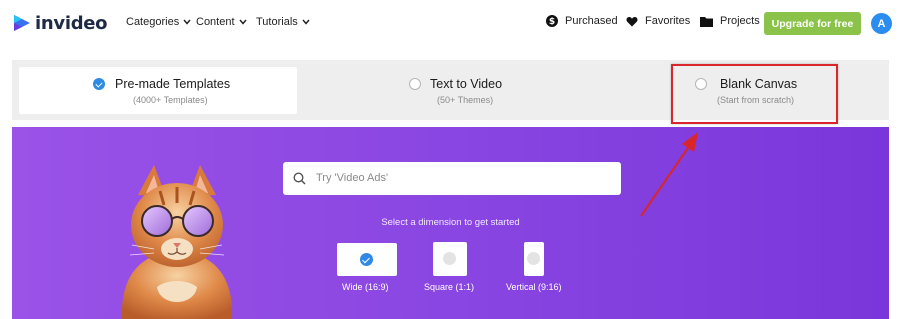 The height and width of the screenshot is (319, 900). I want to click on purchased-label: Purchased, so click(591, 21).